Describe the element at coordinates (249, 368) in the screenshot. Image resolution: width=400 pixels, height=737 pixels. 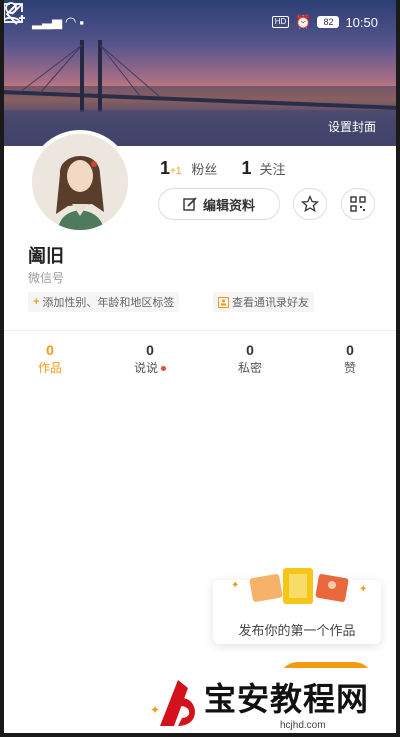
I see `tab-private-label: 私密` at that location.